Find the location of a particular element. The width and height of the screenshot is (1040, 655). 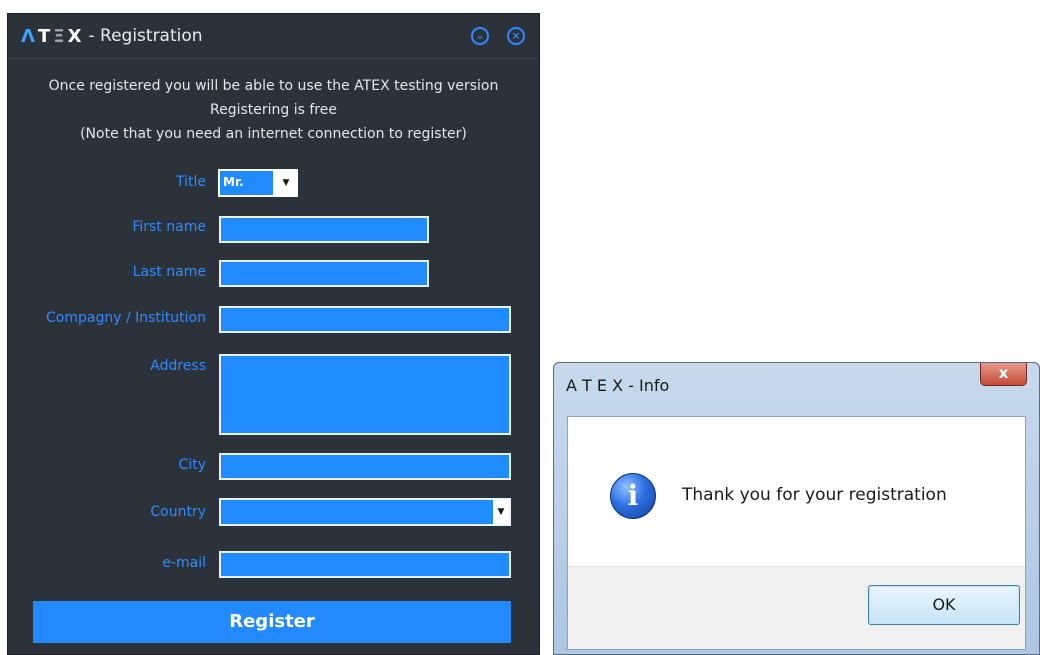

title-select-value: Mr. is located at coordinates (246, 183).